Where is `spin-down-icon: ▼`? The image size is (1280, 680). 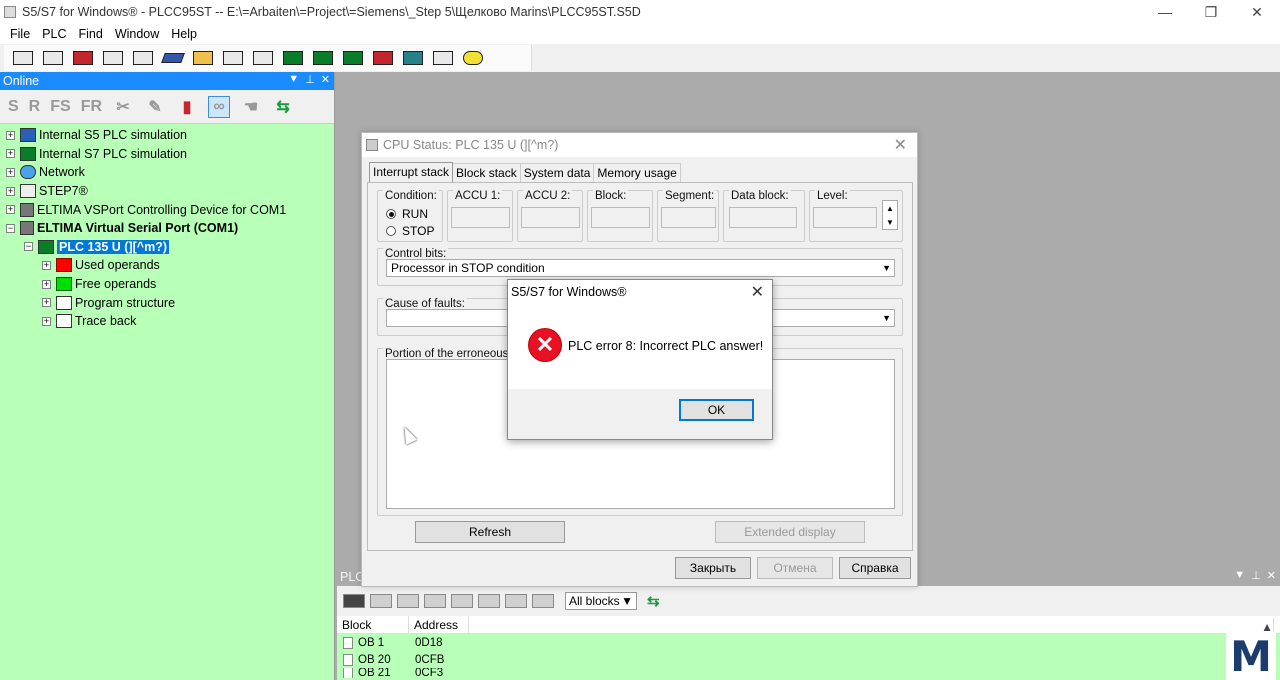
spin-down-icon: ▼ is located at coordinates (890, 222).